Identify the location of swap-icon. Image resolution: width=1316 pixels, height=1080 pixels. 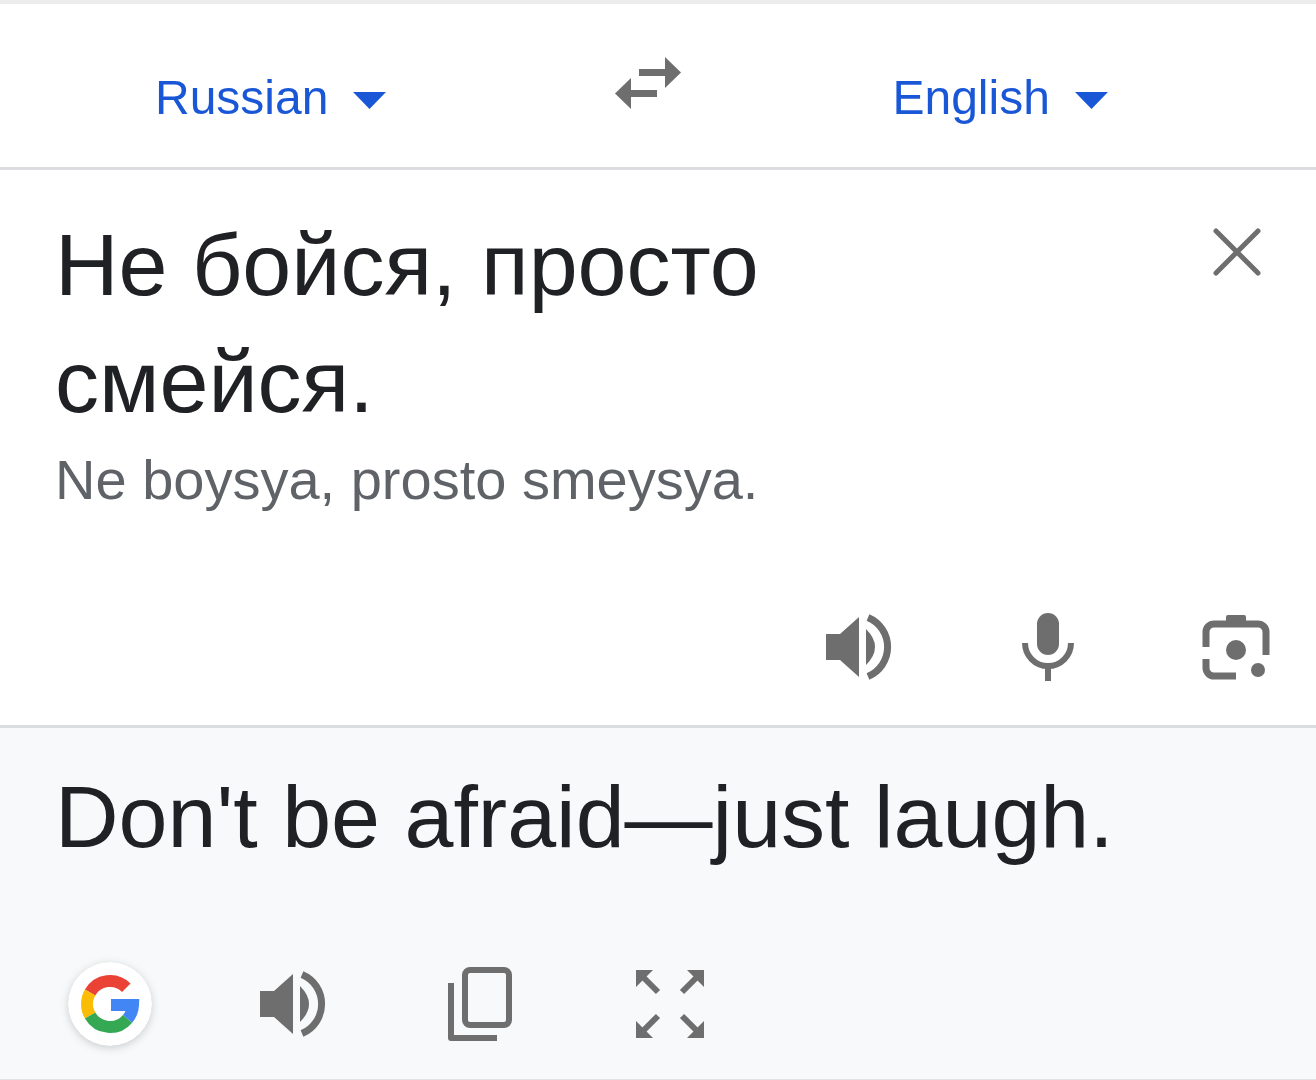
(648, 82).